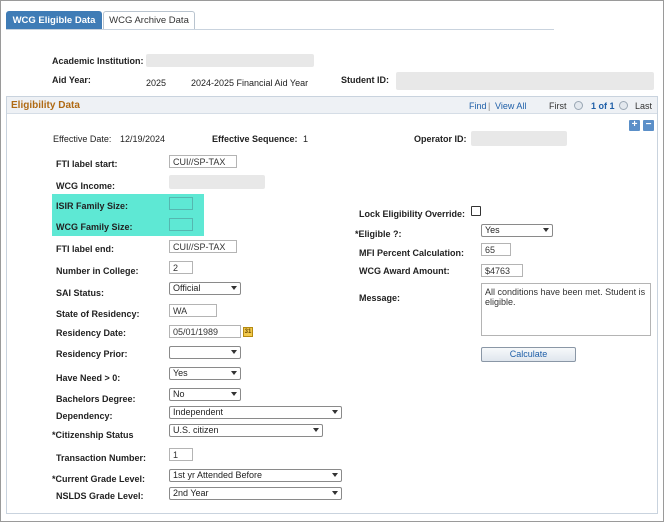  What do you see at coordinates (100, 496) in the screenshot?
I see `nslds-grade-level-label: NSLDS Grade Level:` at bounding box center [100, 496].